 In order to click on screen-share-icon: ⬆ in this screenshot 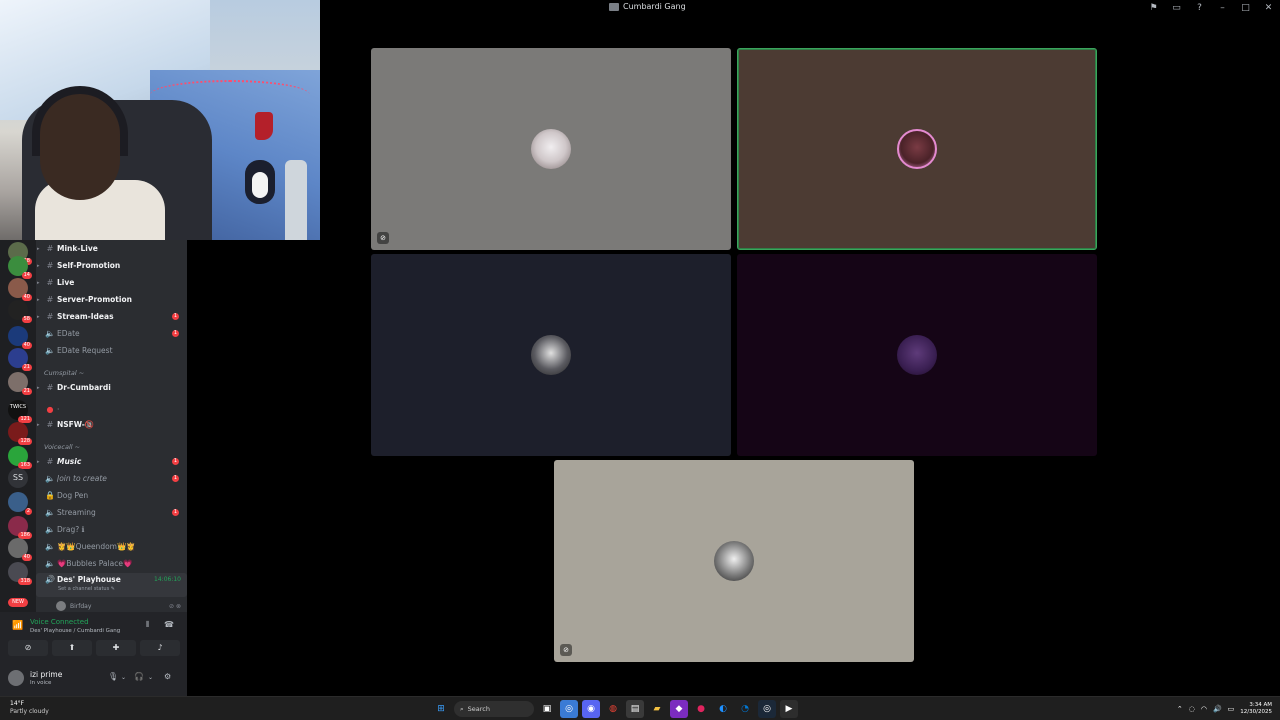, I will do `click(72, 648)`.